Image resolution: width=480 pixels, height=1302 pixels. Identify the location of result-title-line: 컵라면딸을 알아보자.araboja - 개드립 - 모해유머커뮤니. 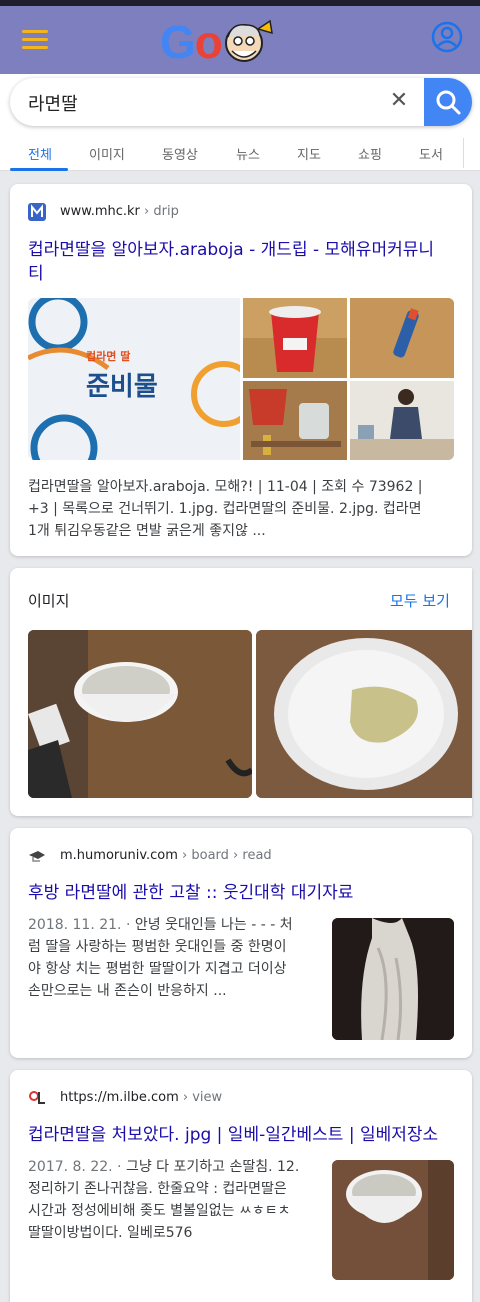
(231, 250).